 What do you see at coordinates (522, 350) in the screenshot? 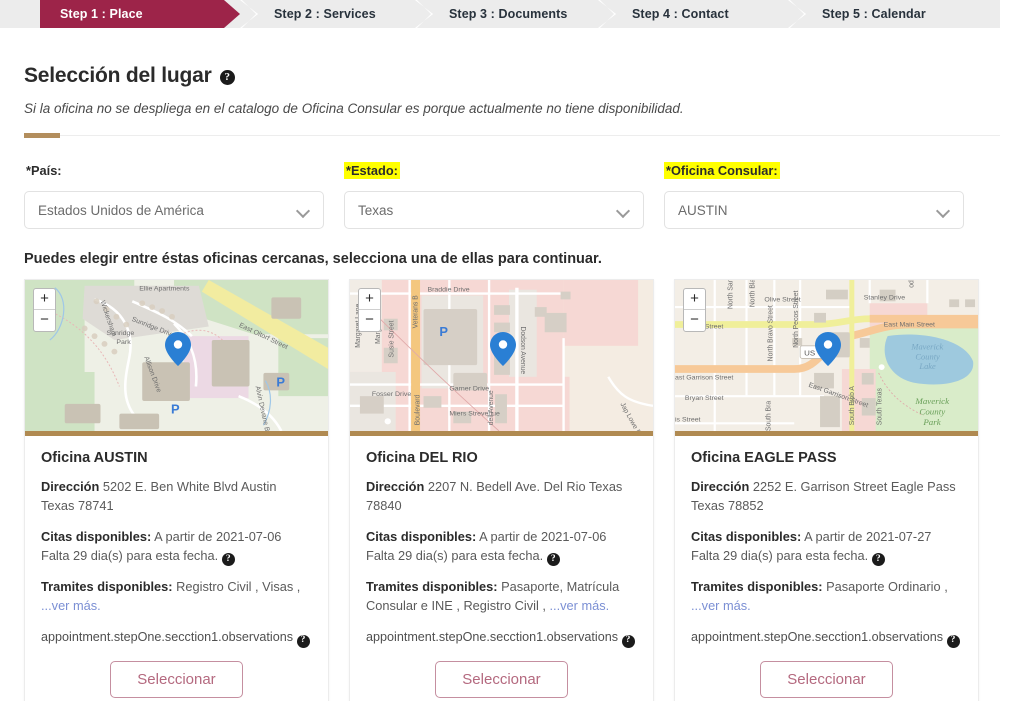
I see `svg-text: Dodson Avenue` at bounding box center [522, 350].